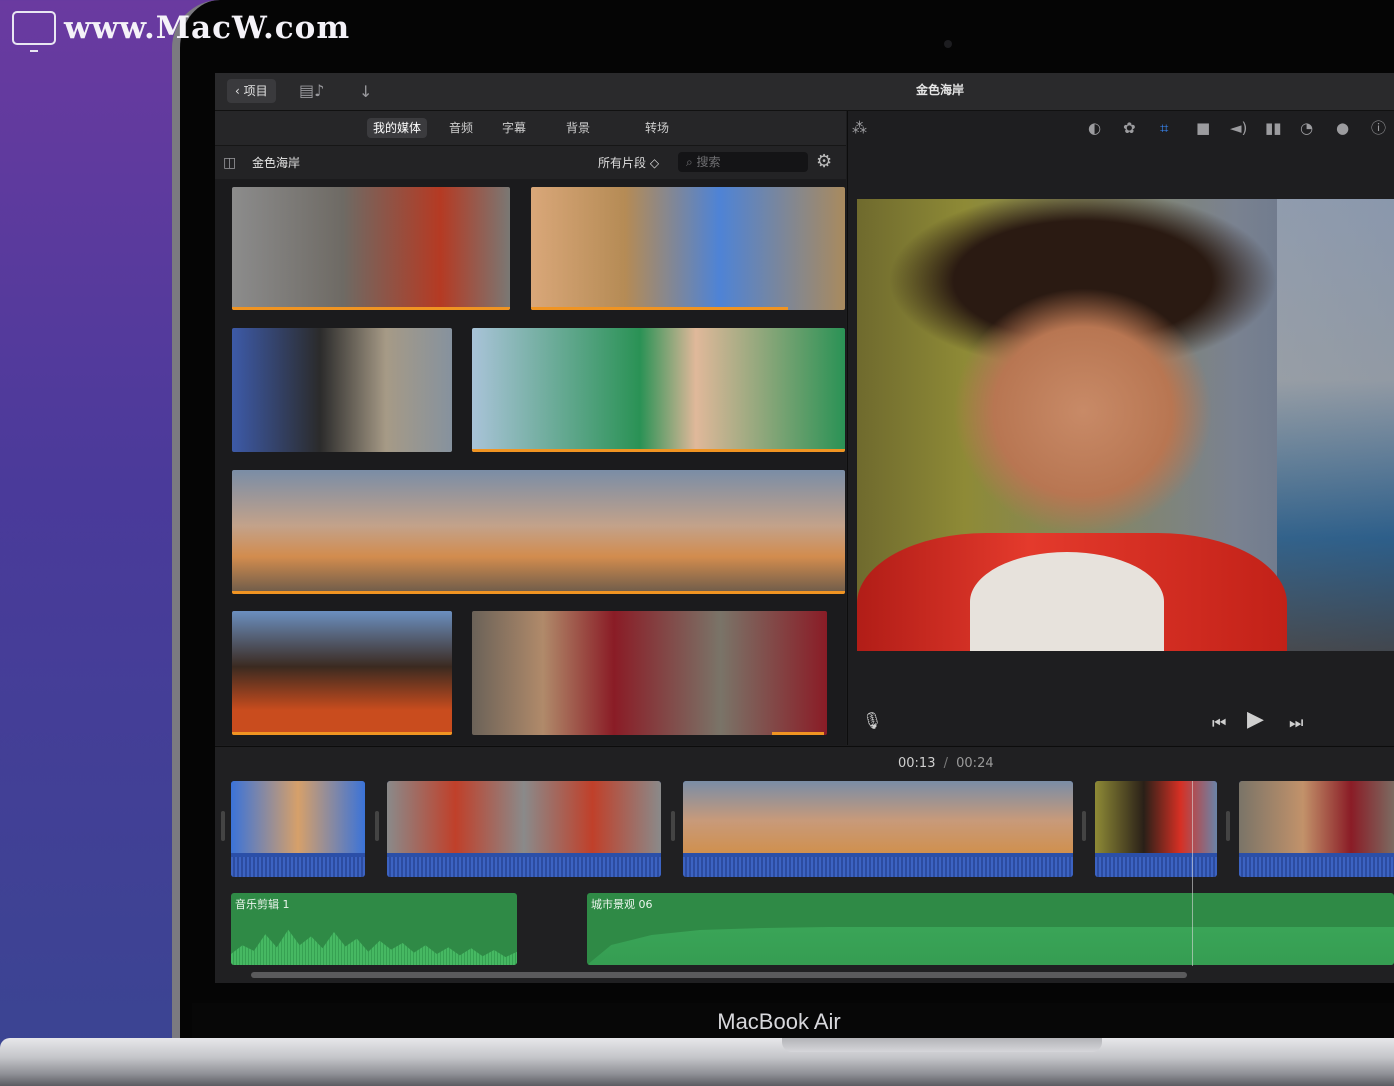  Describe the element at coordinates (804, 92) in the screenshot. I see `title-bar: ‹ 项目 ▤♪ ↓ 金色海岸` at that location.